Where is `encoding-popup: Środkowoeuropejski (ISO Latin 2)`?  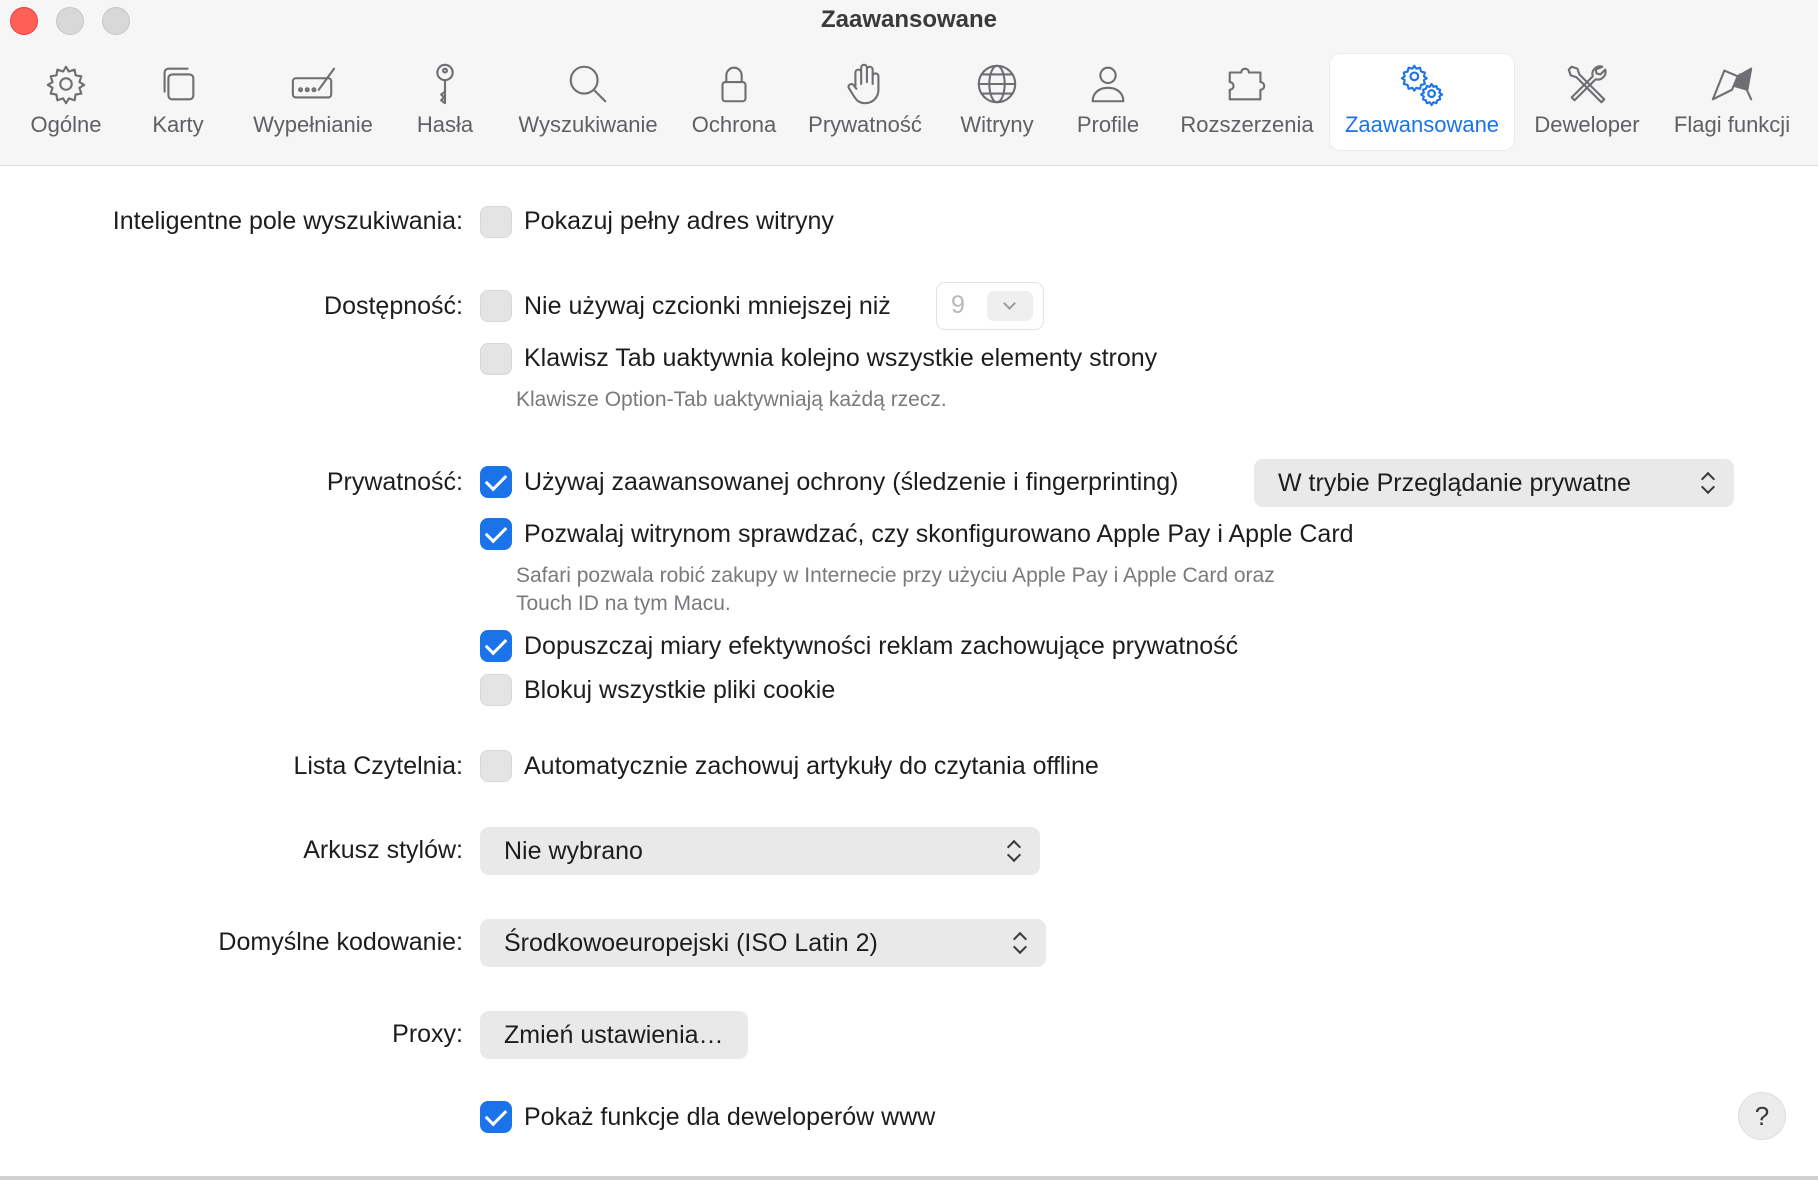
encoding-popup: Środkowoeuropejski (ISO Latin 2) is located at coordinates (763, 943).